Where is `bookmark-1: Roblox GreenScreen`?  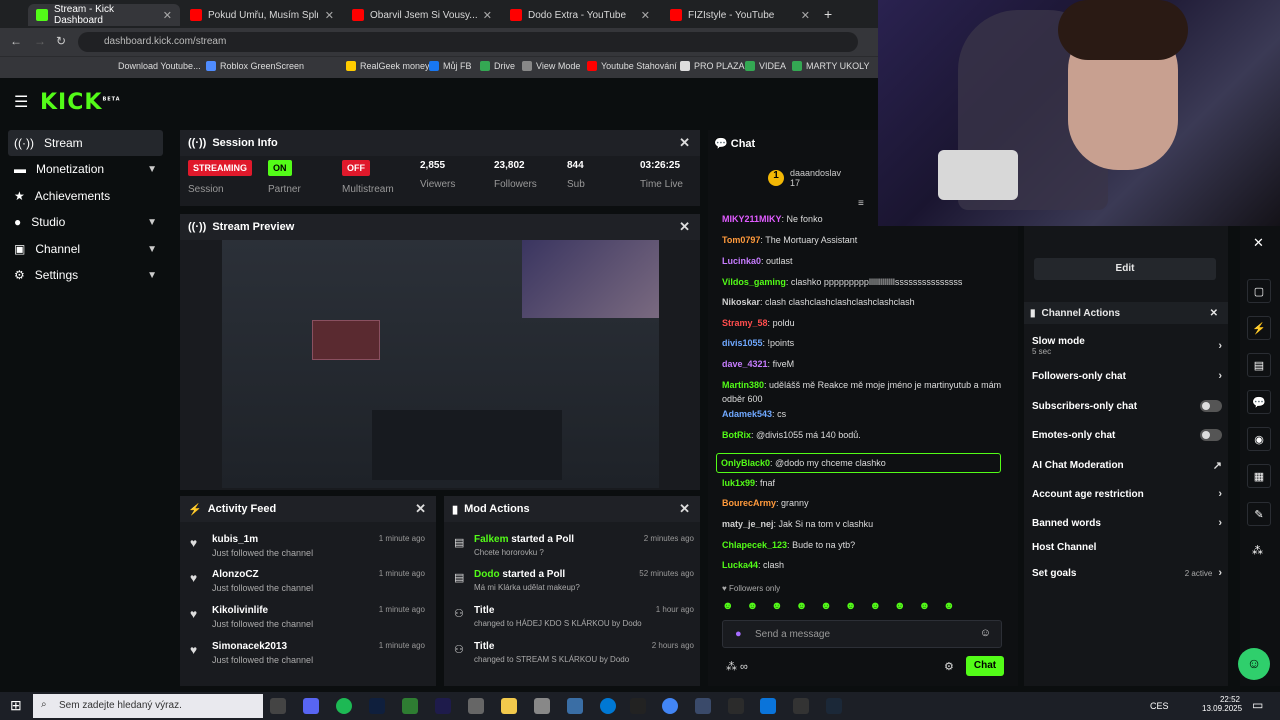 bookmark-1: Roblox GreenScreen is located at coordinates (255, 66).